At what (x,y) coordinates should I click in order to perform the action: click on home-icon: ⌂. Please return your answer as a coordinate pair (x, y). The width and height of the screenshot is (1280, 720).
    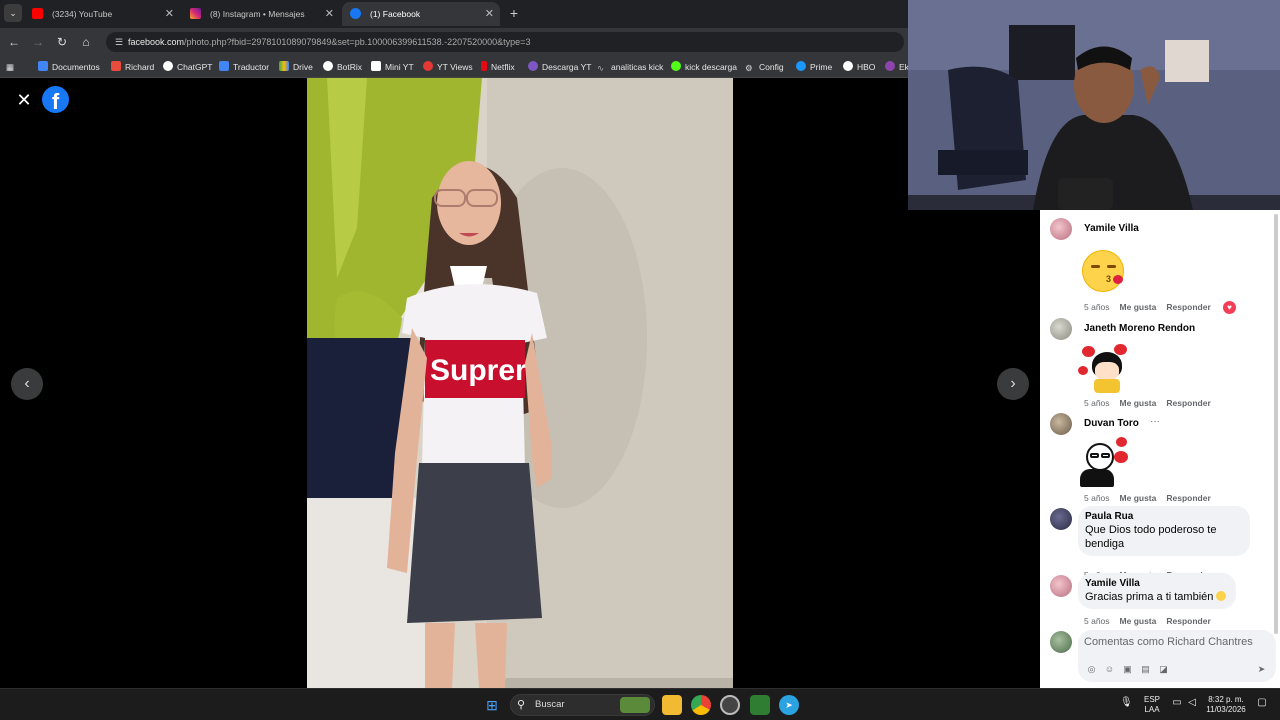
    Looking at the image, I should click on (86, 42).